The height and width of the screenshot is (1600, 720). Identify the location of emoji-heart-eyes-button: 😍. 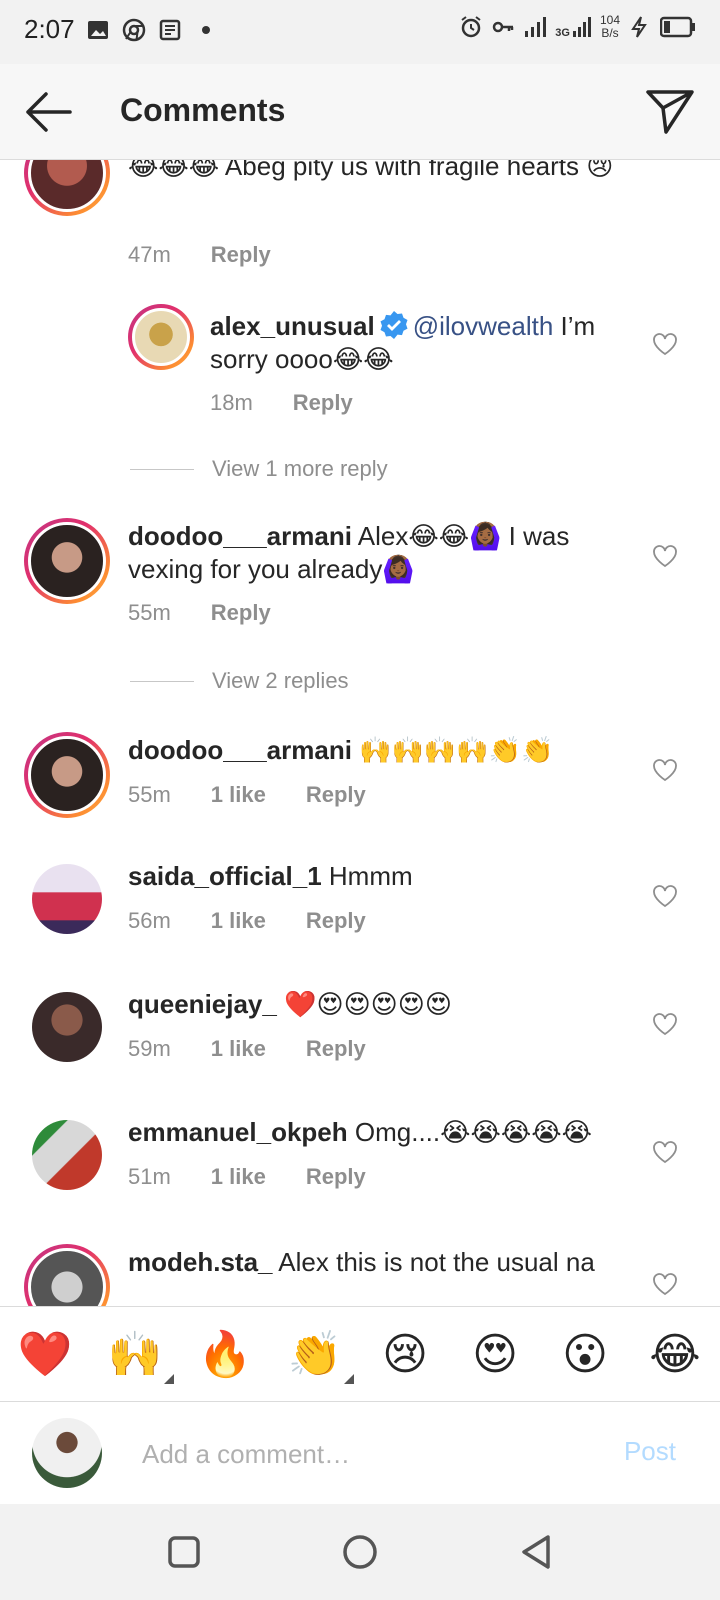
(495, 1354).